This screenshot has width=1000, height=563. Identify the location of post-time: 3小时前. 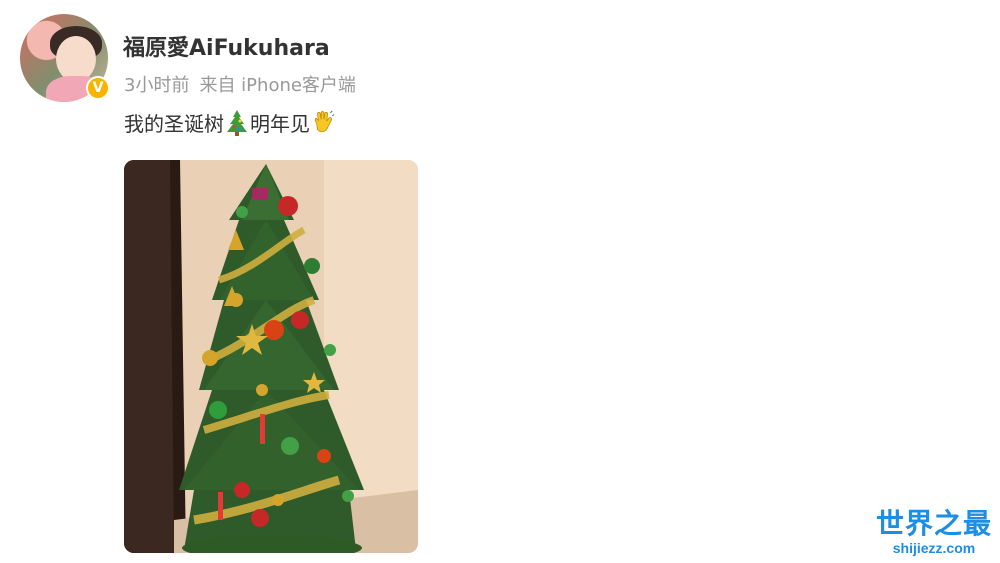
(156, 85).